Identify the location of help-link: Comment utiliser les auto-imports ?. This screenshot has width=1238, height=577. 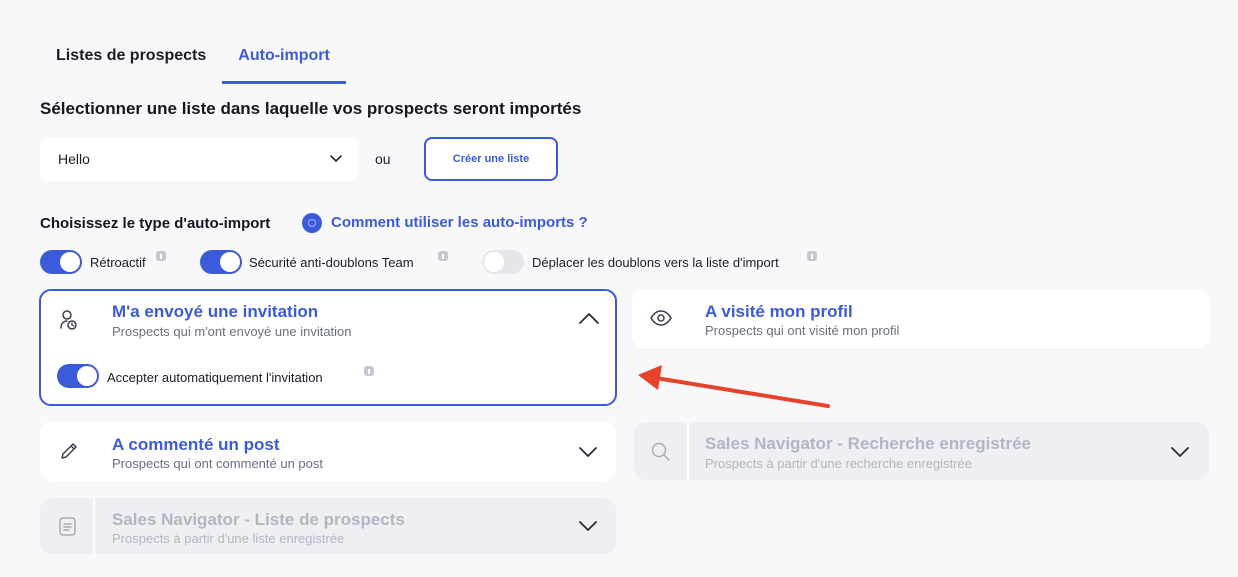
(459, 222).